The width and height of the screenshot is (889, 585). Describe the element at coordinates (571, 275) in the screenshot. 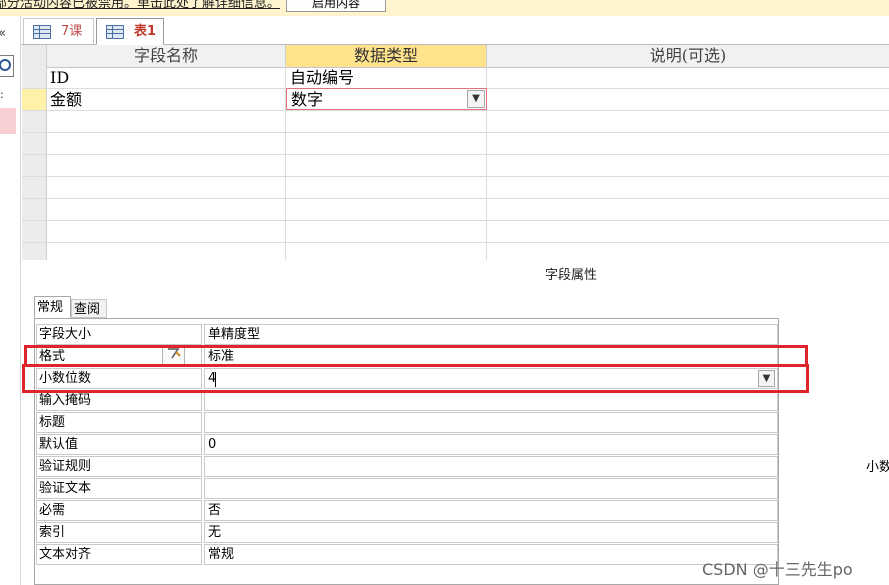

I see `field-properties-title: 字段属性` at that location.